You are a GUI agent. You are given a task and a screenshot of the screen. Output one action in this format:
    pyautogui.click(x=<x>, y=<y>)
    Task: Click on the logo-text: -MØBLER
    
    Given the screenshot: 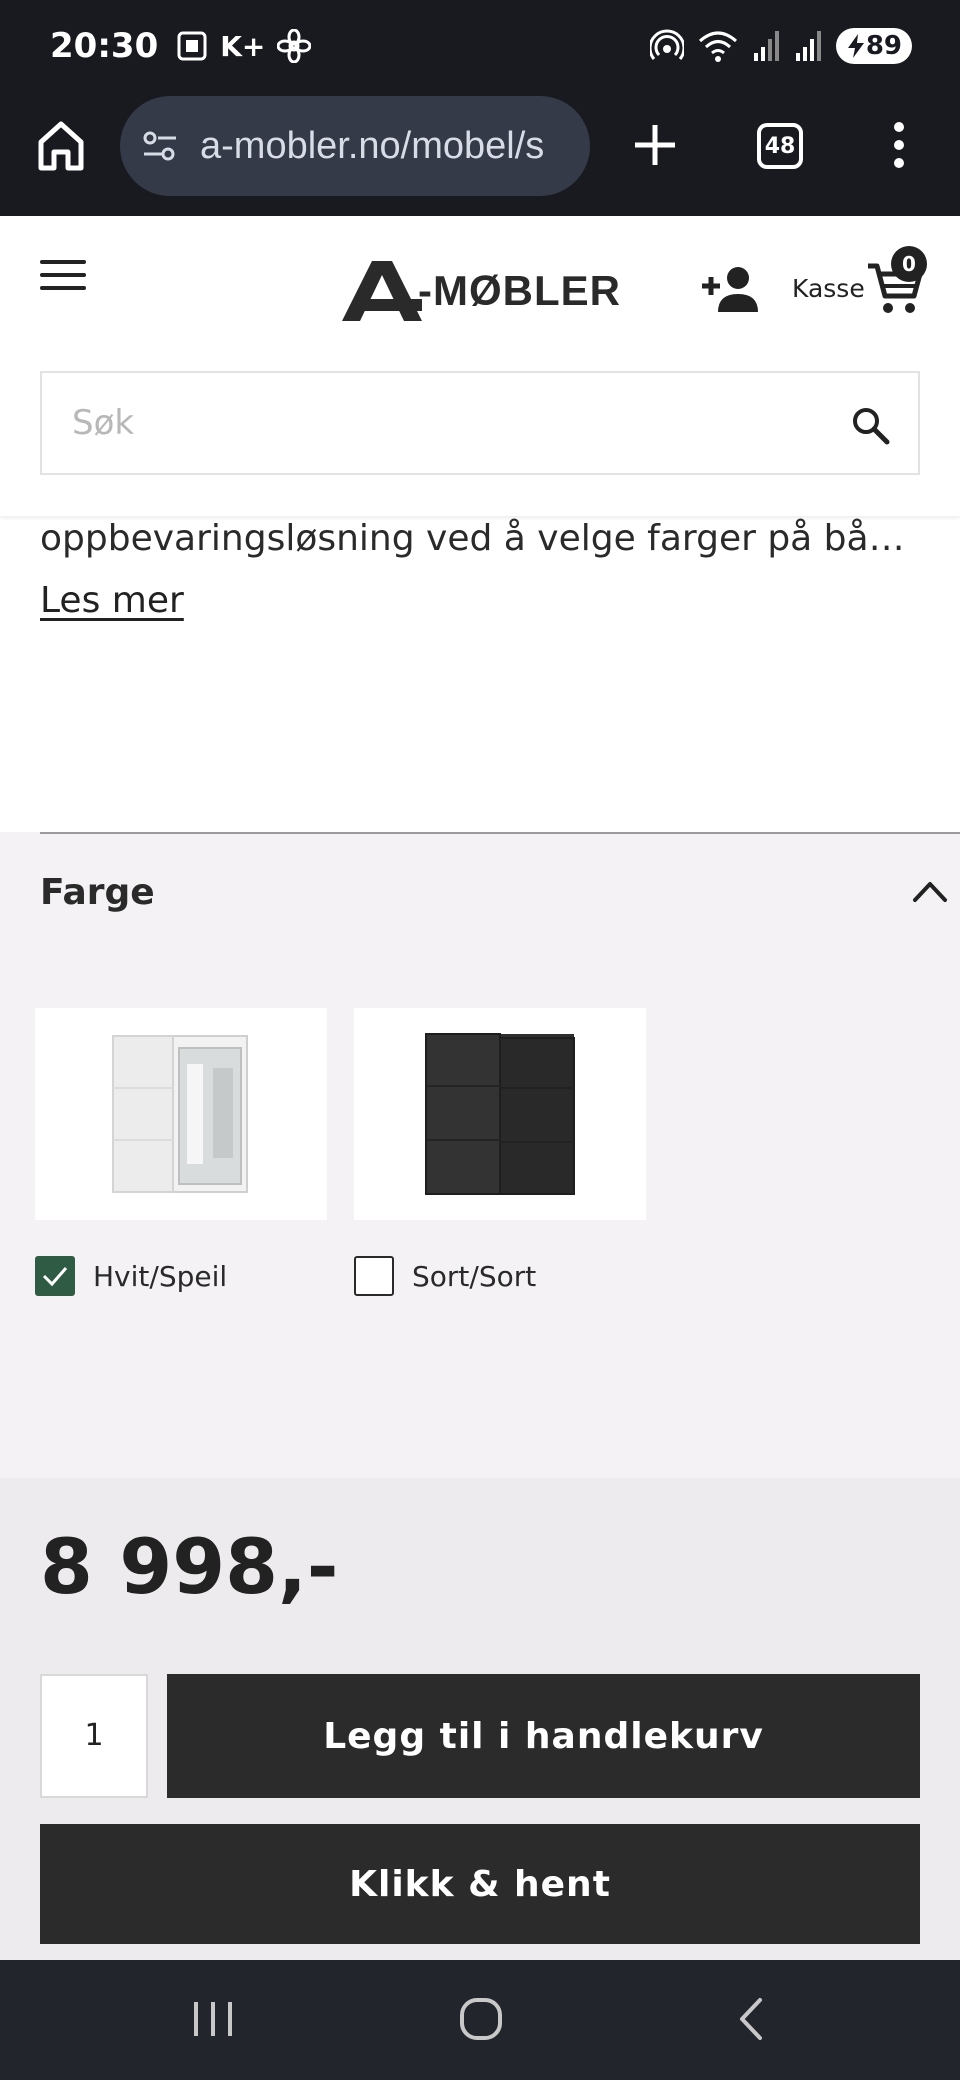 What is the action you would take?
    pyautogui.click(x=519, y=290)
    